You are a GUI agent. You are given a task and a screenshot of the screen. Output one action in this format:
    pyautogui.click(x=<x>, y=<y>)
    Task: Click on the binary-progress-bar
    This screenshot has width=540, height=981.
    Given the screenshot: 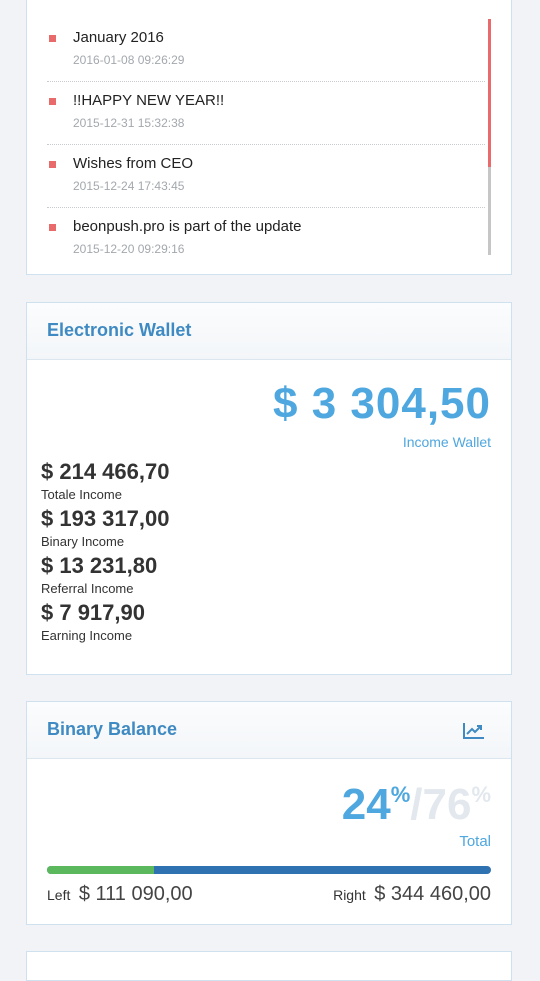 What is the action you would take?
    pyautogui.click(x=269, y=870)
    